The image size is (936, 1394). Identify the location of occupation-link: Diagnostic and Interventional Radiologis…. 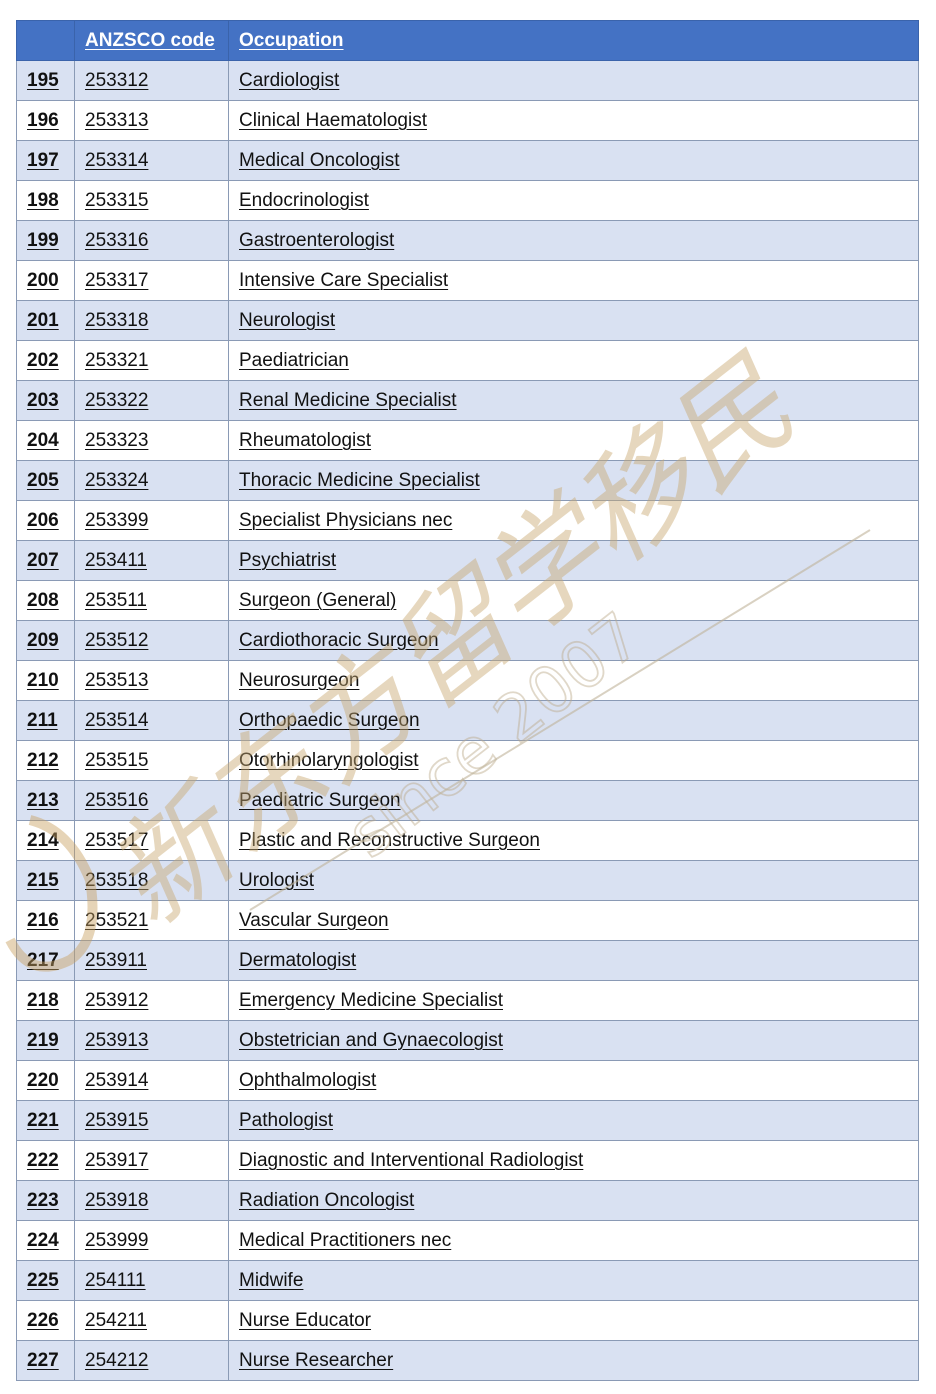
(411, 1160).